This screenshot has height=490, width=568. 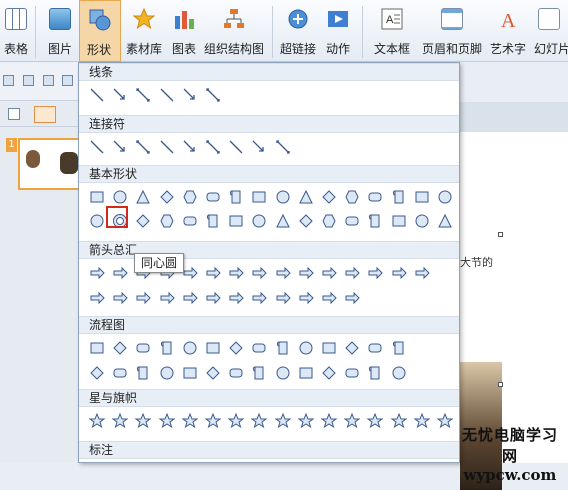 I want to click on save-icon, so click(x=28, y=80).